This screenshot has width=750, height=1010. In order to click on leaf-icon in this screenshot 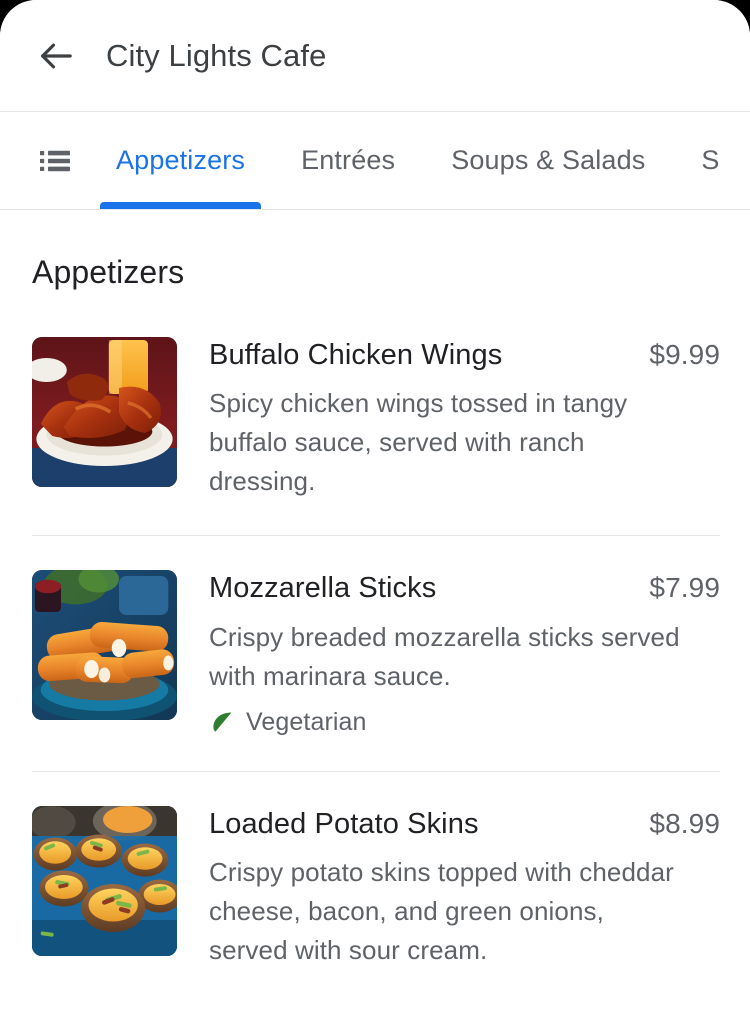, I will do `click(222, 722)`.